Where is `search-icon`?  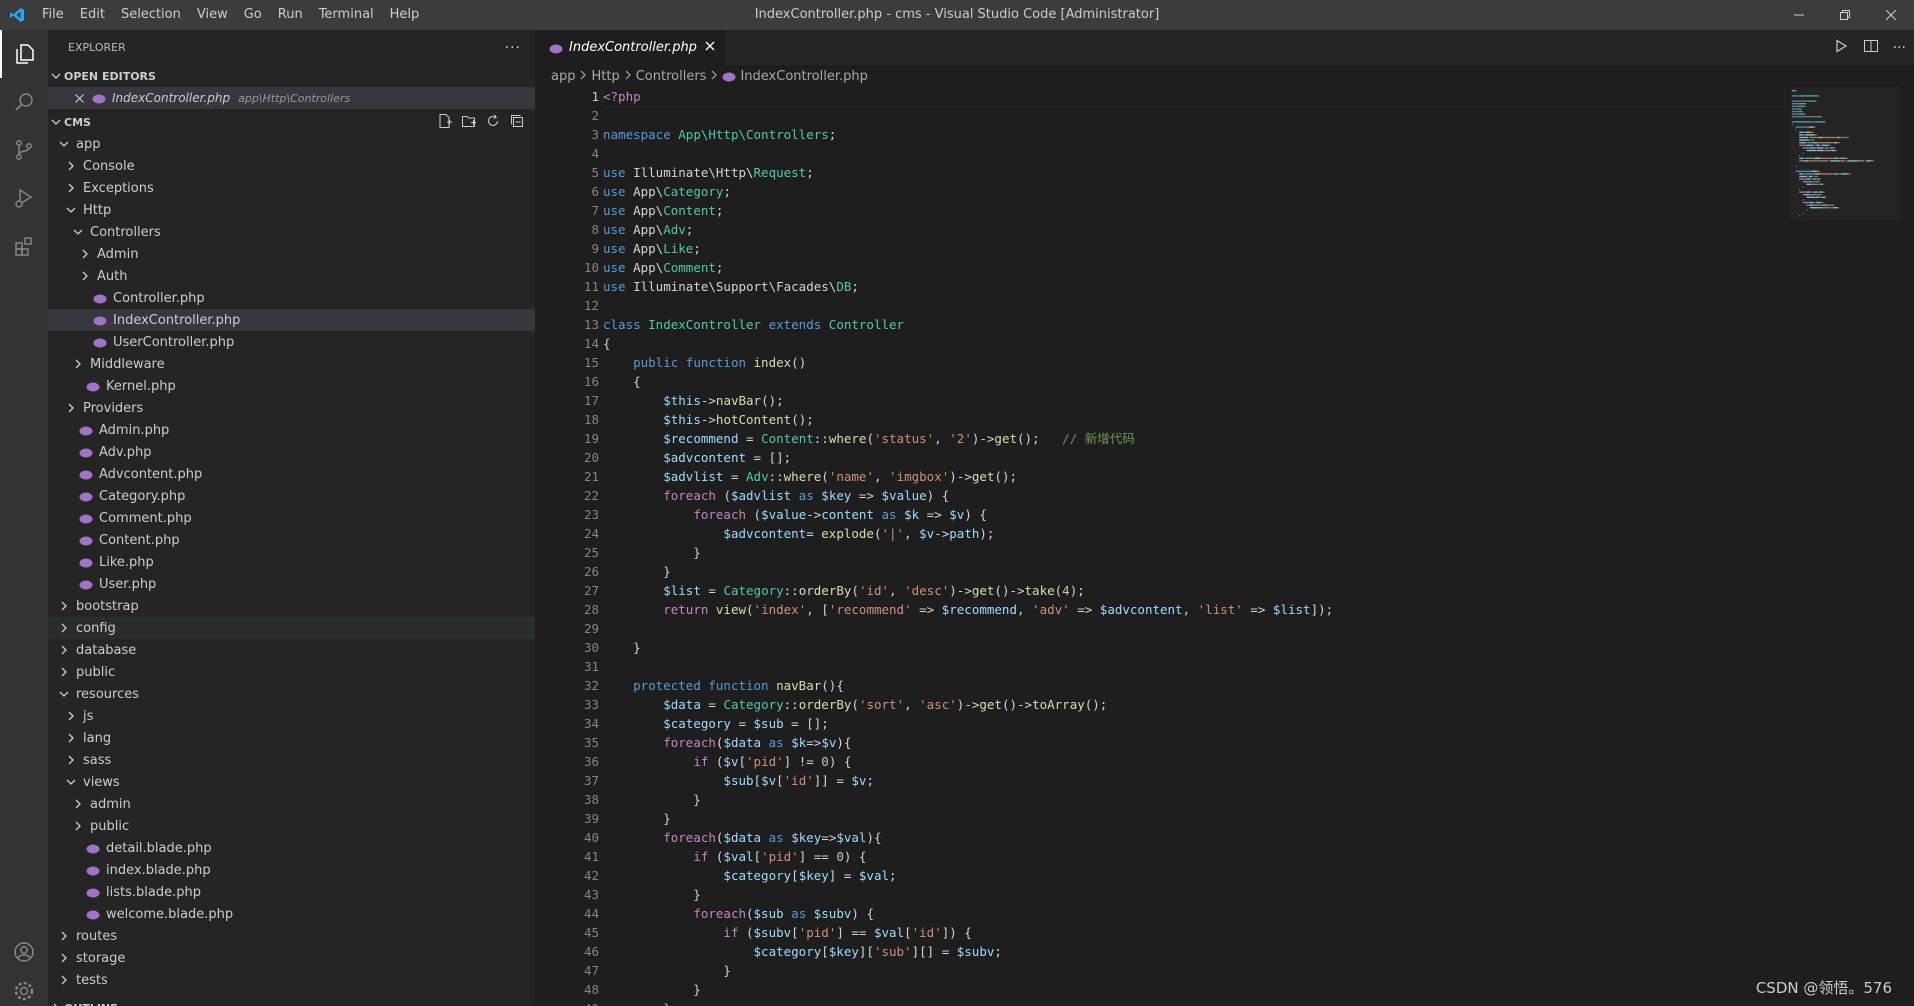 search-icon is located at coordinates (24, 102).